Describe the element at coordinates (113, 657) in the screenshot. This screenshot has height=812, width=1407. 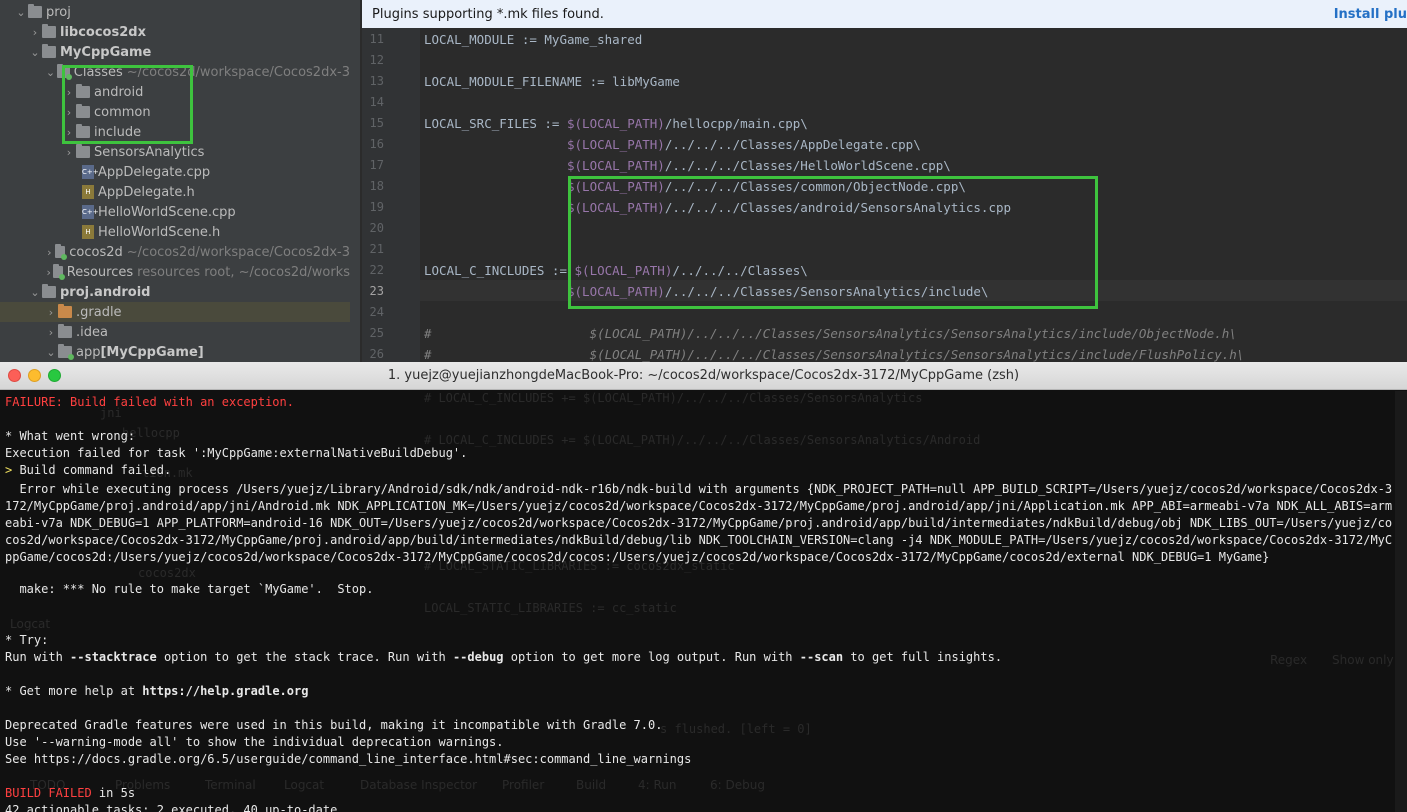
I see `stacktrace-flag: --stacktrace` at that location.